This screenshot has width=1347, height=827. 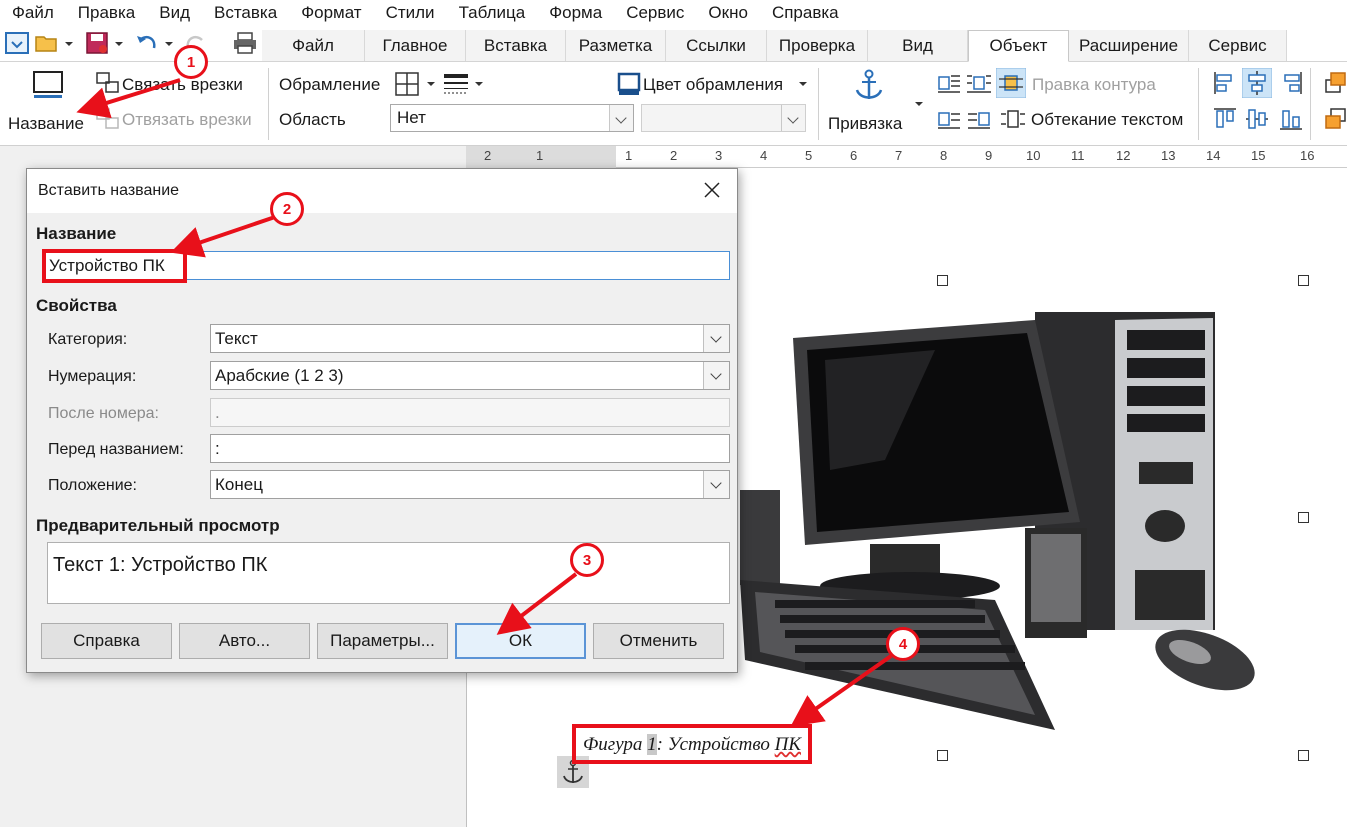 I want to click on annotation-step-2: 2, so click(x=287, y=209).